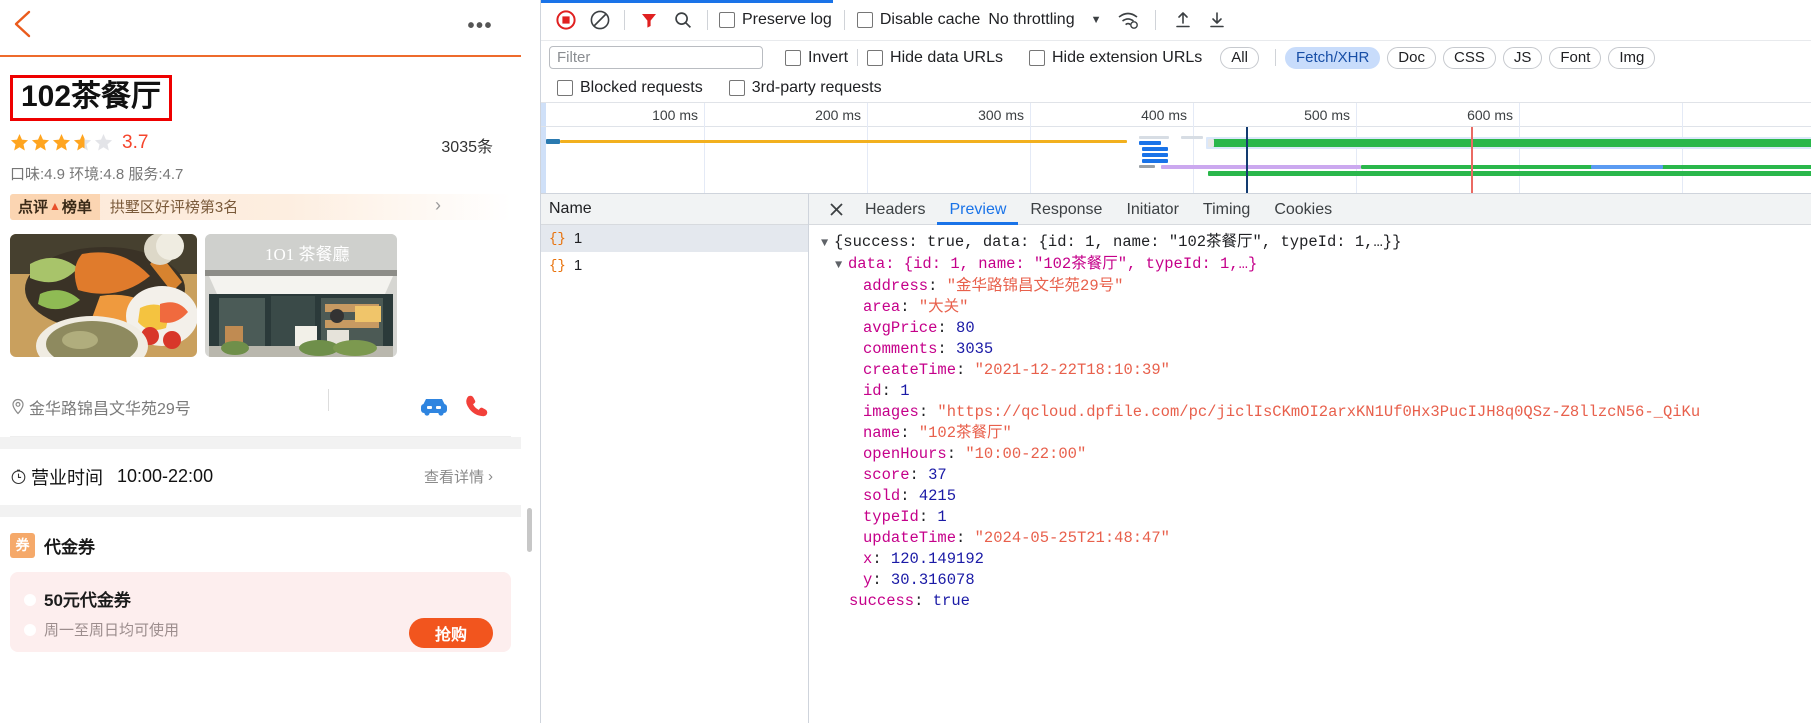 Image resolution: width=1811 pixels, height=723 pixels. Describe the element at coordinates (1469, 57) in the screenshot. I see `filter-chip-css: CSS` at that location.